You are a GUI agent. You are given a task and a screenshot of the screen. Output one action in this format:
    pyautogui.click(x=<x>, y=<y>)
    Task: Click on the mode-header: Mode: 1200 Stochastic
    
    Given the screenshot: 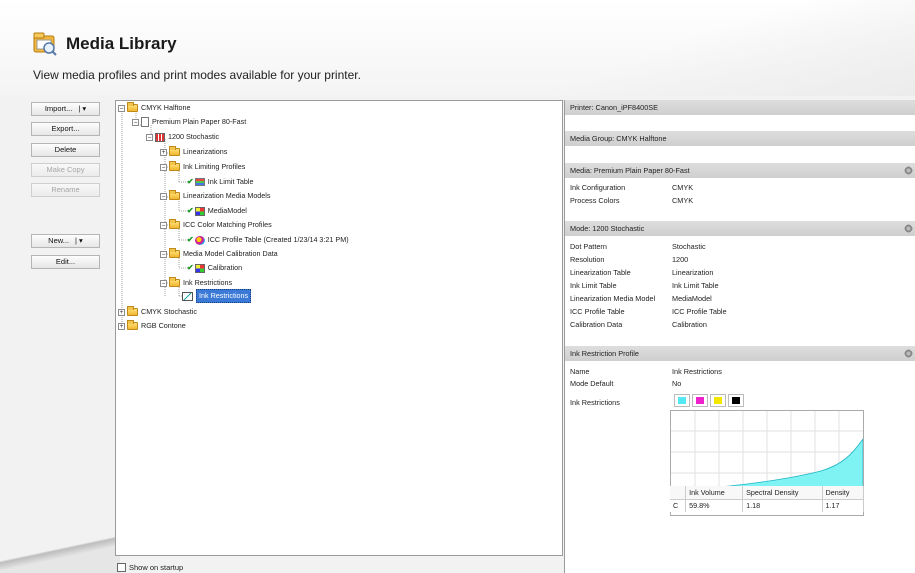 What is the action you would take?
    pyautogui.click(x=740, y=228)
    